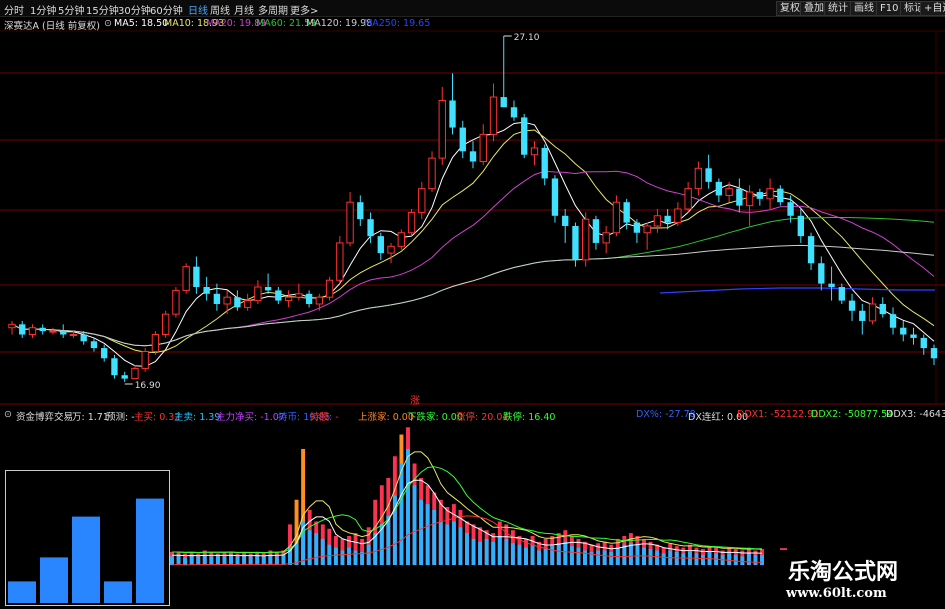 Image resolution: width=945 pixels, height=609 pixels. What do you see at coordinates (852, 414) in the screenshot?
I see `sub-legend-item: DDX2: -50877.54` at bounding box center [852, 414].